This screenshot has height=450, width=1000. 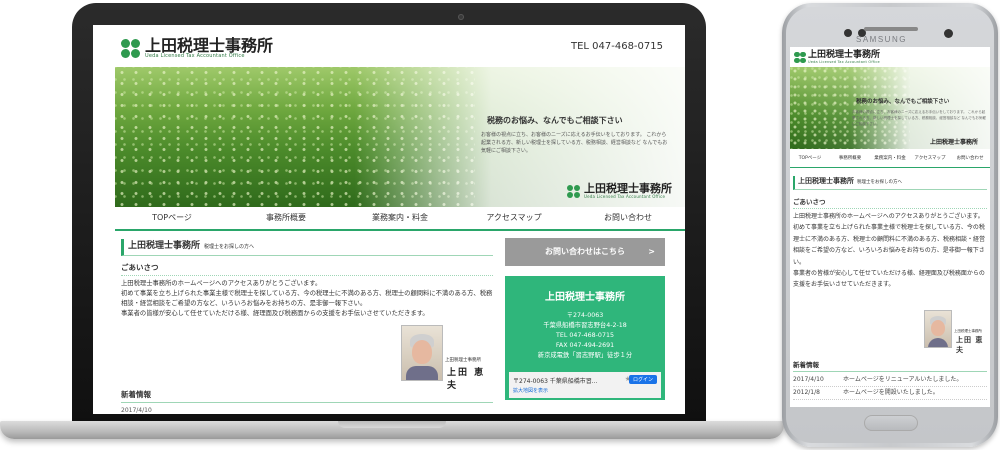 I want to click on office-name: 上田税理士事務所, so click(x=585, y=297).